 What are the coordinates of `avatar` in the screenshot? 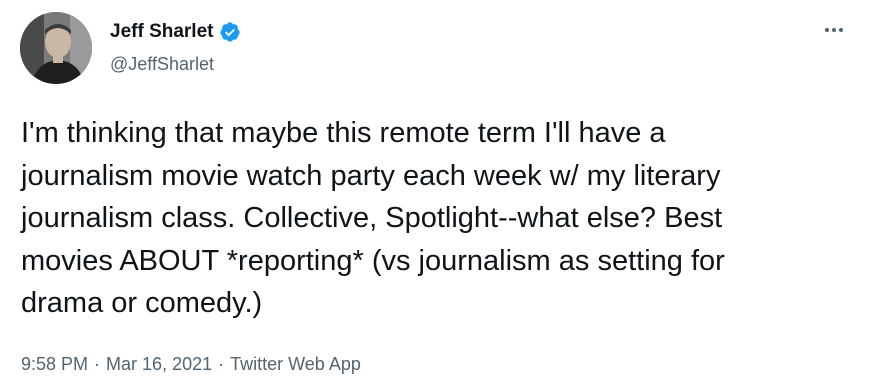 It's located at (56, 48).